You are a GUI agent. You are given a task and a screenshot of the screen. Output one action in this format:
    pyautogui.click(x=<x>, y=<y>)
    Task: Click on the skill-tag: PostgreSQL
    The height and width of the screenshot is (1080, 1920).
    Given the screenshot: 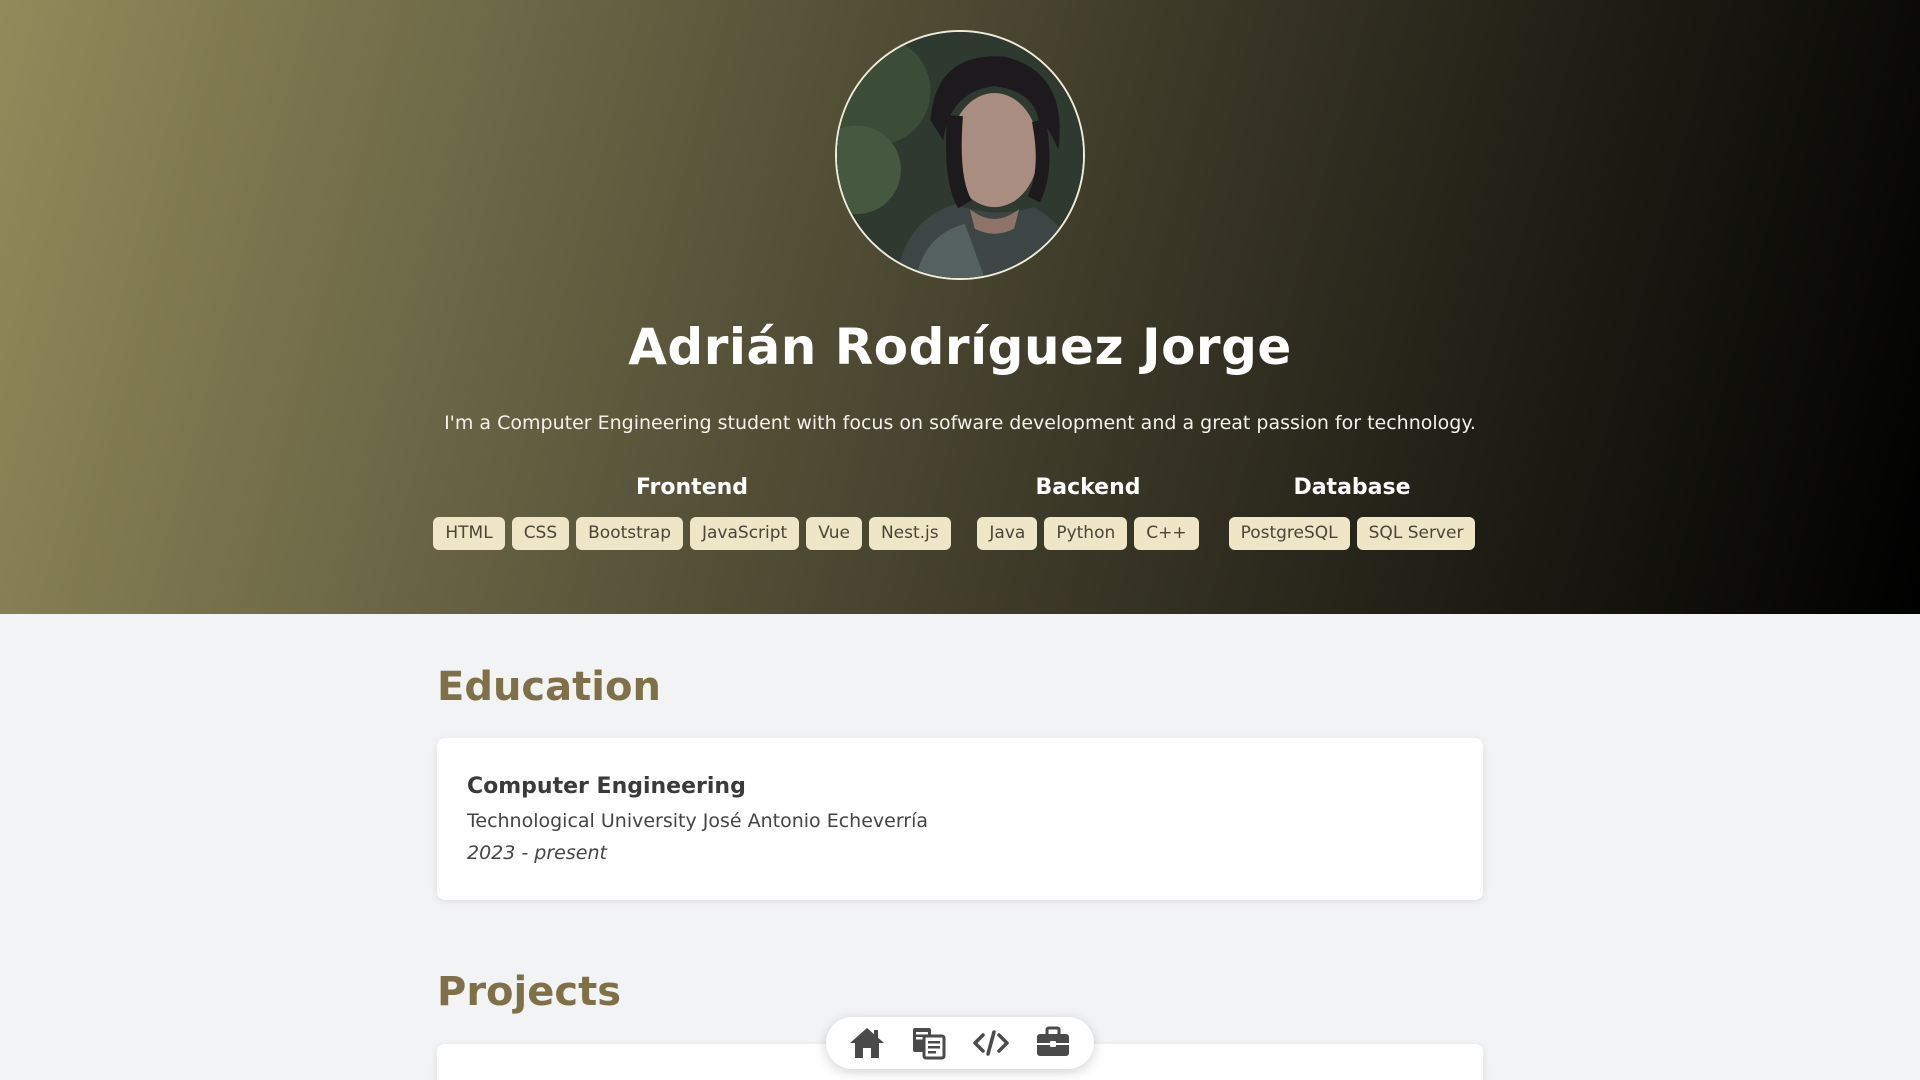 What is the action you would take?
    pyautogui.click(x=1289, y=533)
    